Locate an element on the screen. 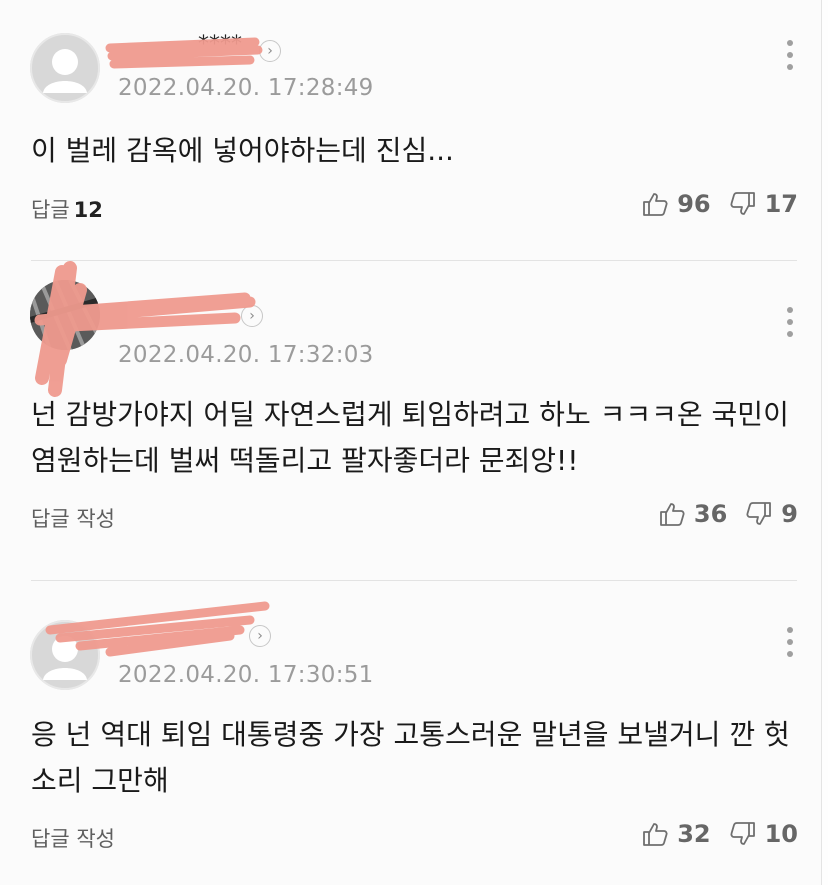  reply-button: 답글 12 is located at coordinates (67, 209).